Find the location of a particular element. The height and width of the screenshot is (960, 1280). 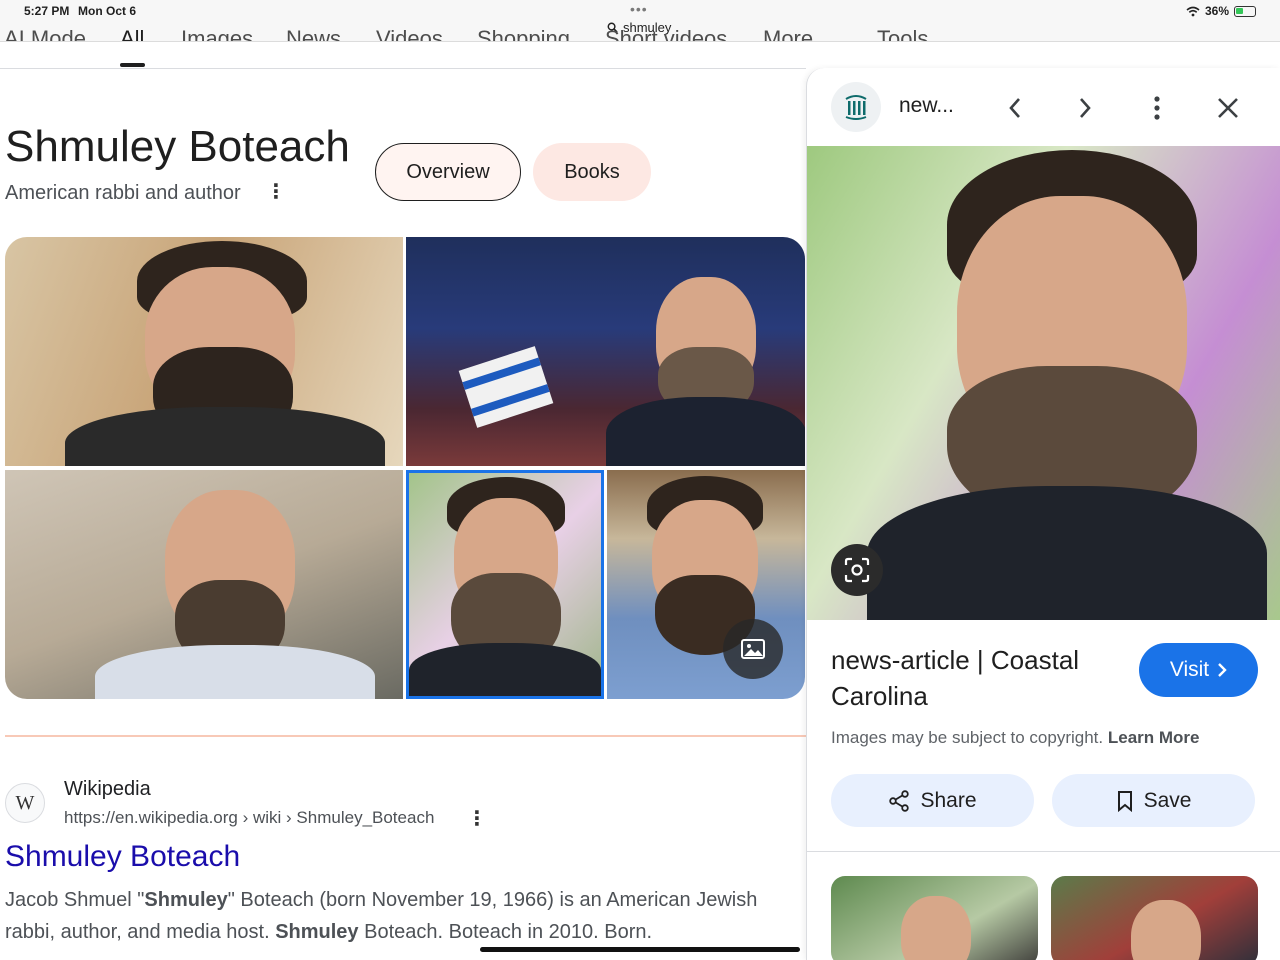

share-icon is located at coordinates (899, 800).